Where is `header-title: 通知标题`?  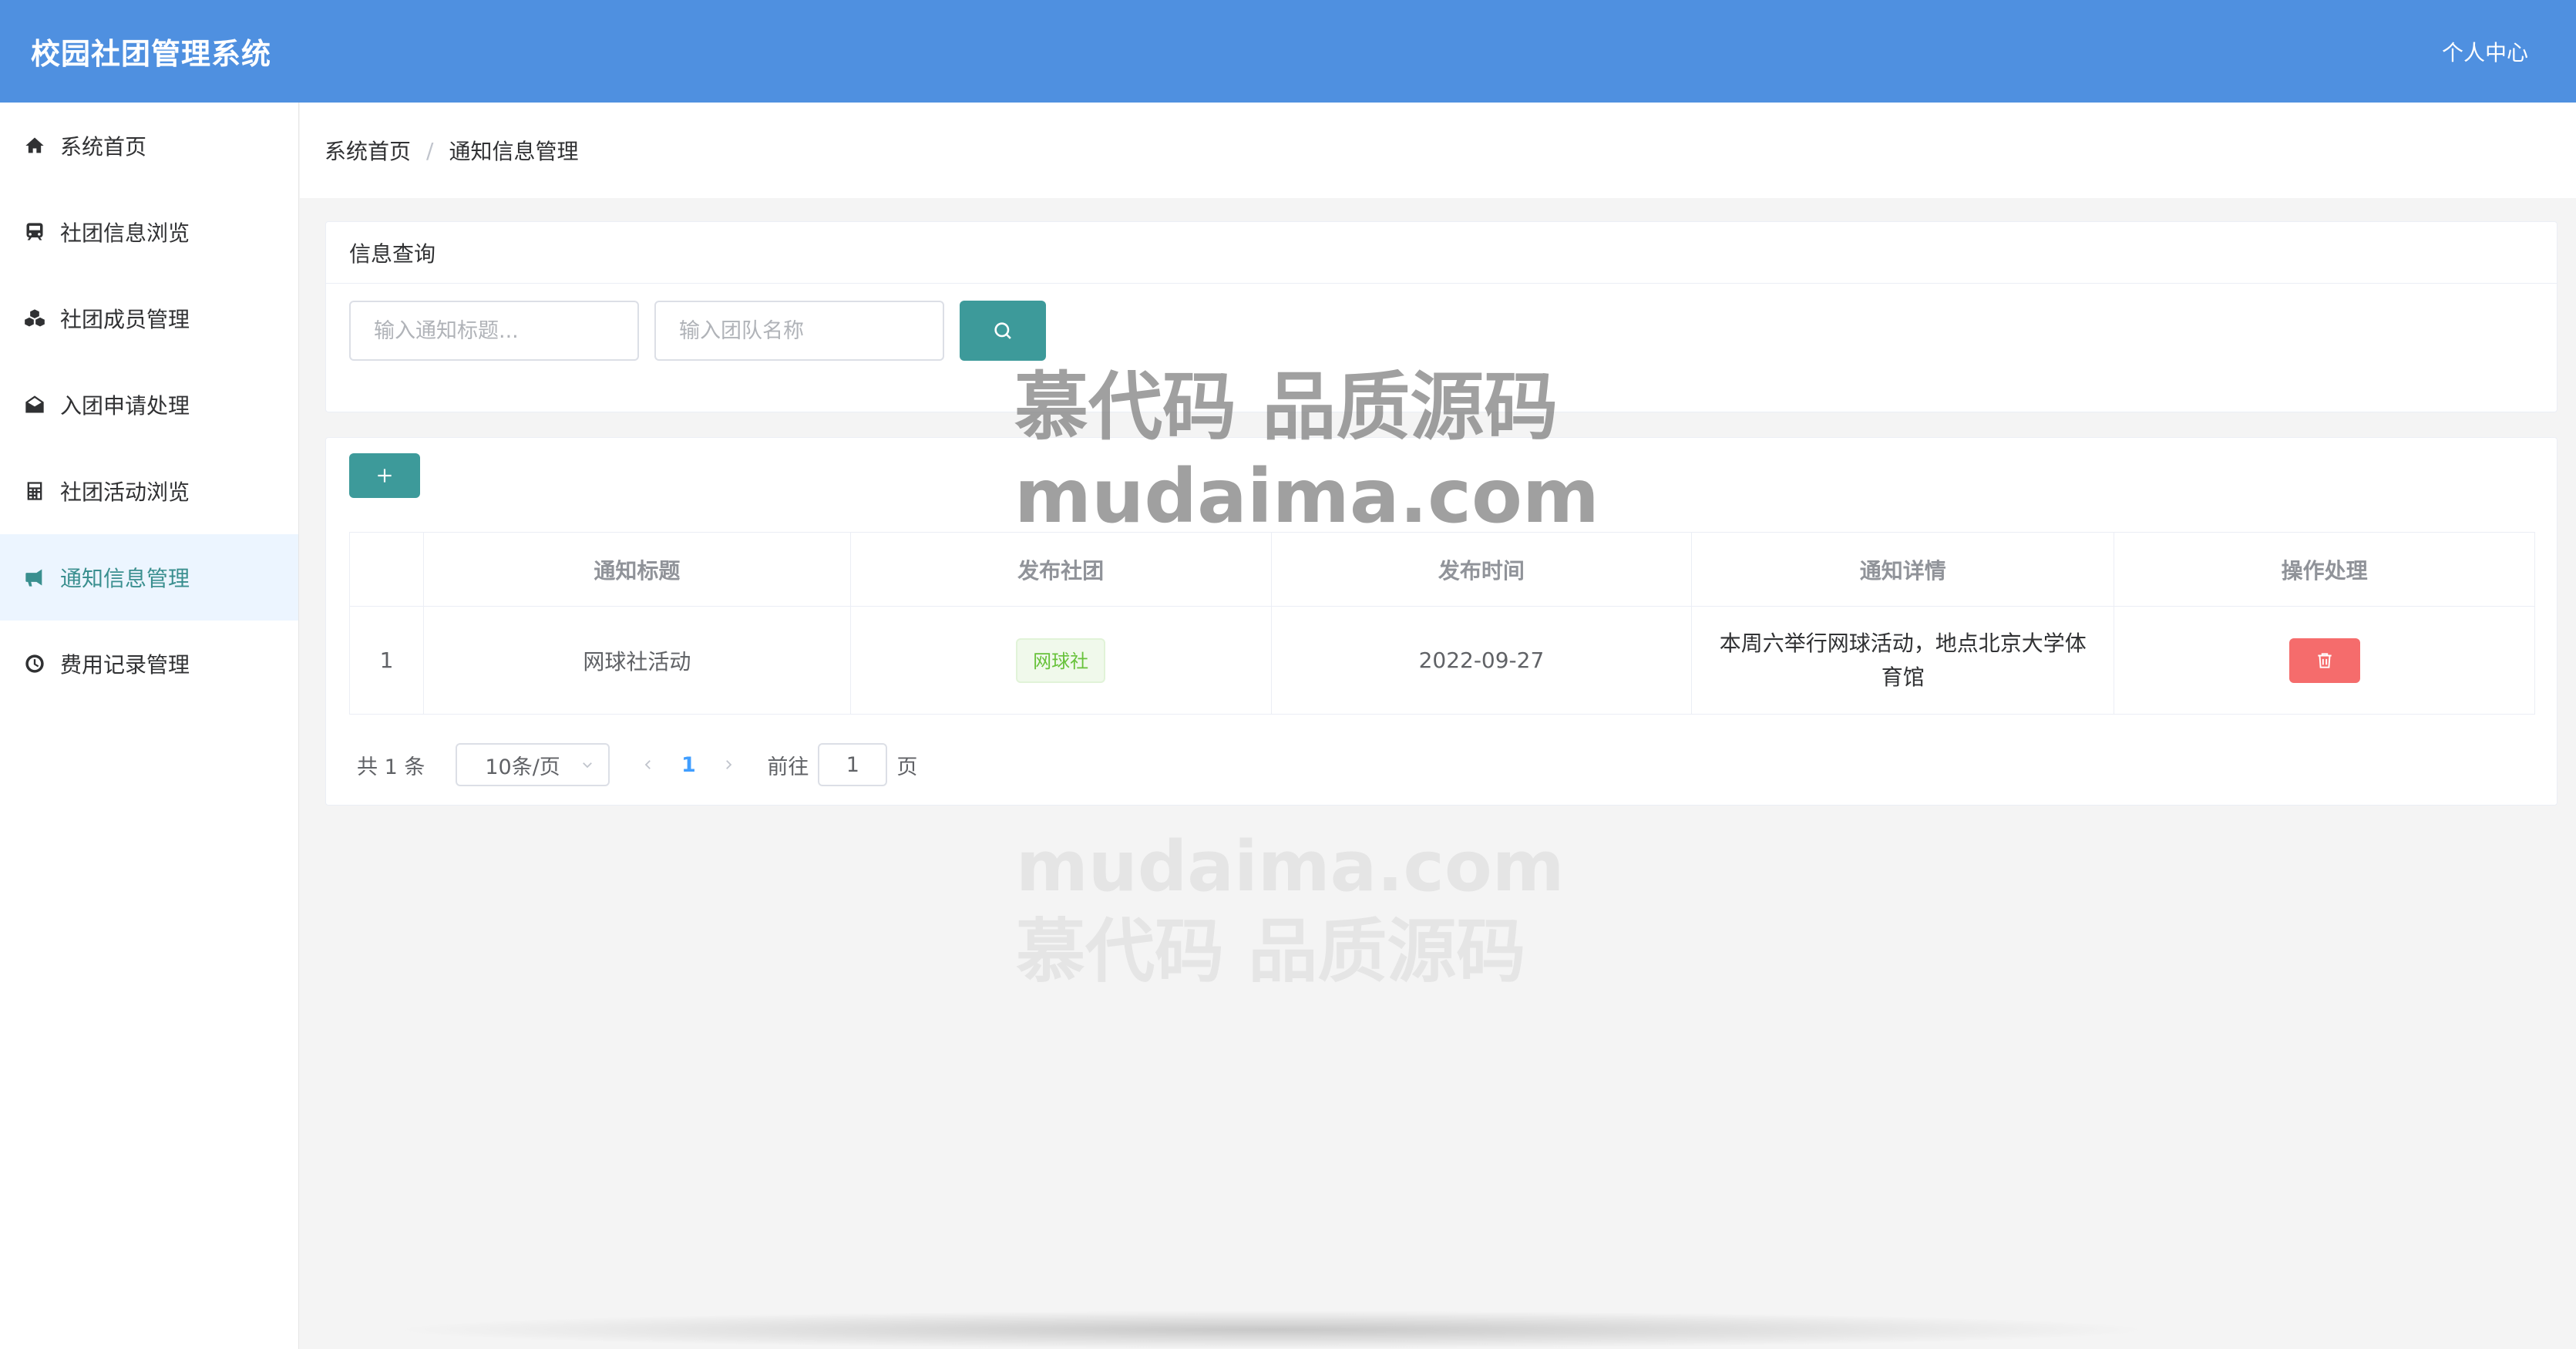 header-title: 通知标题 is located at coordinates (636, 569).